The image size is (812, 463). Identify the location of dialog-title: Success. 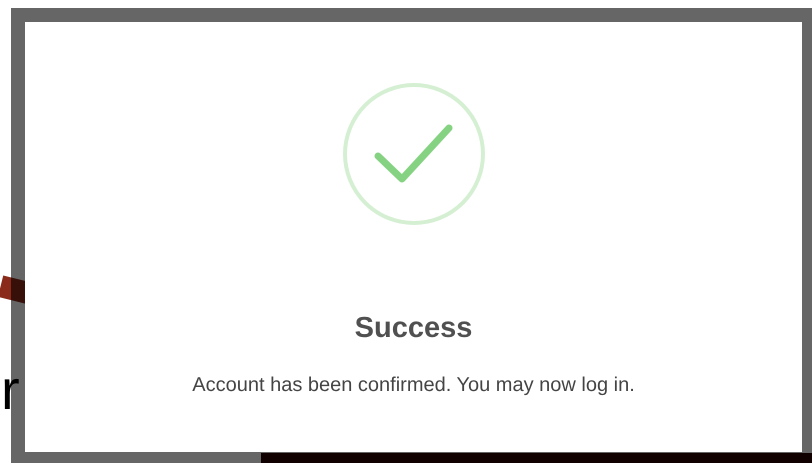
(413, 328).